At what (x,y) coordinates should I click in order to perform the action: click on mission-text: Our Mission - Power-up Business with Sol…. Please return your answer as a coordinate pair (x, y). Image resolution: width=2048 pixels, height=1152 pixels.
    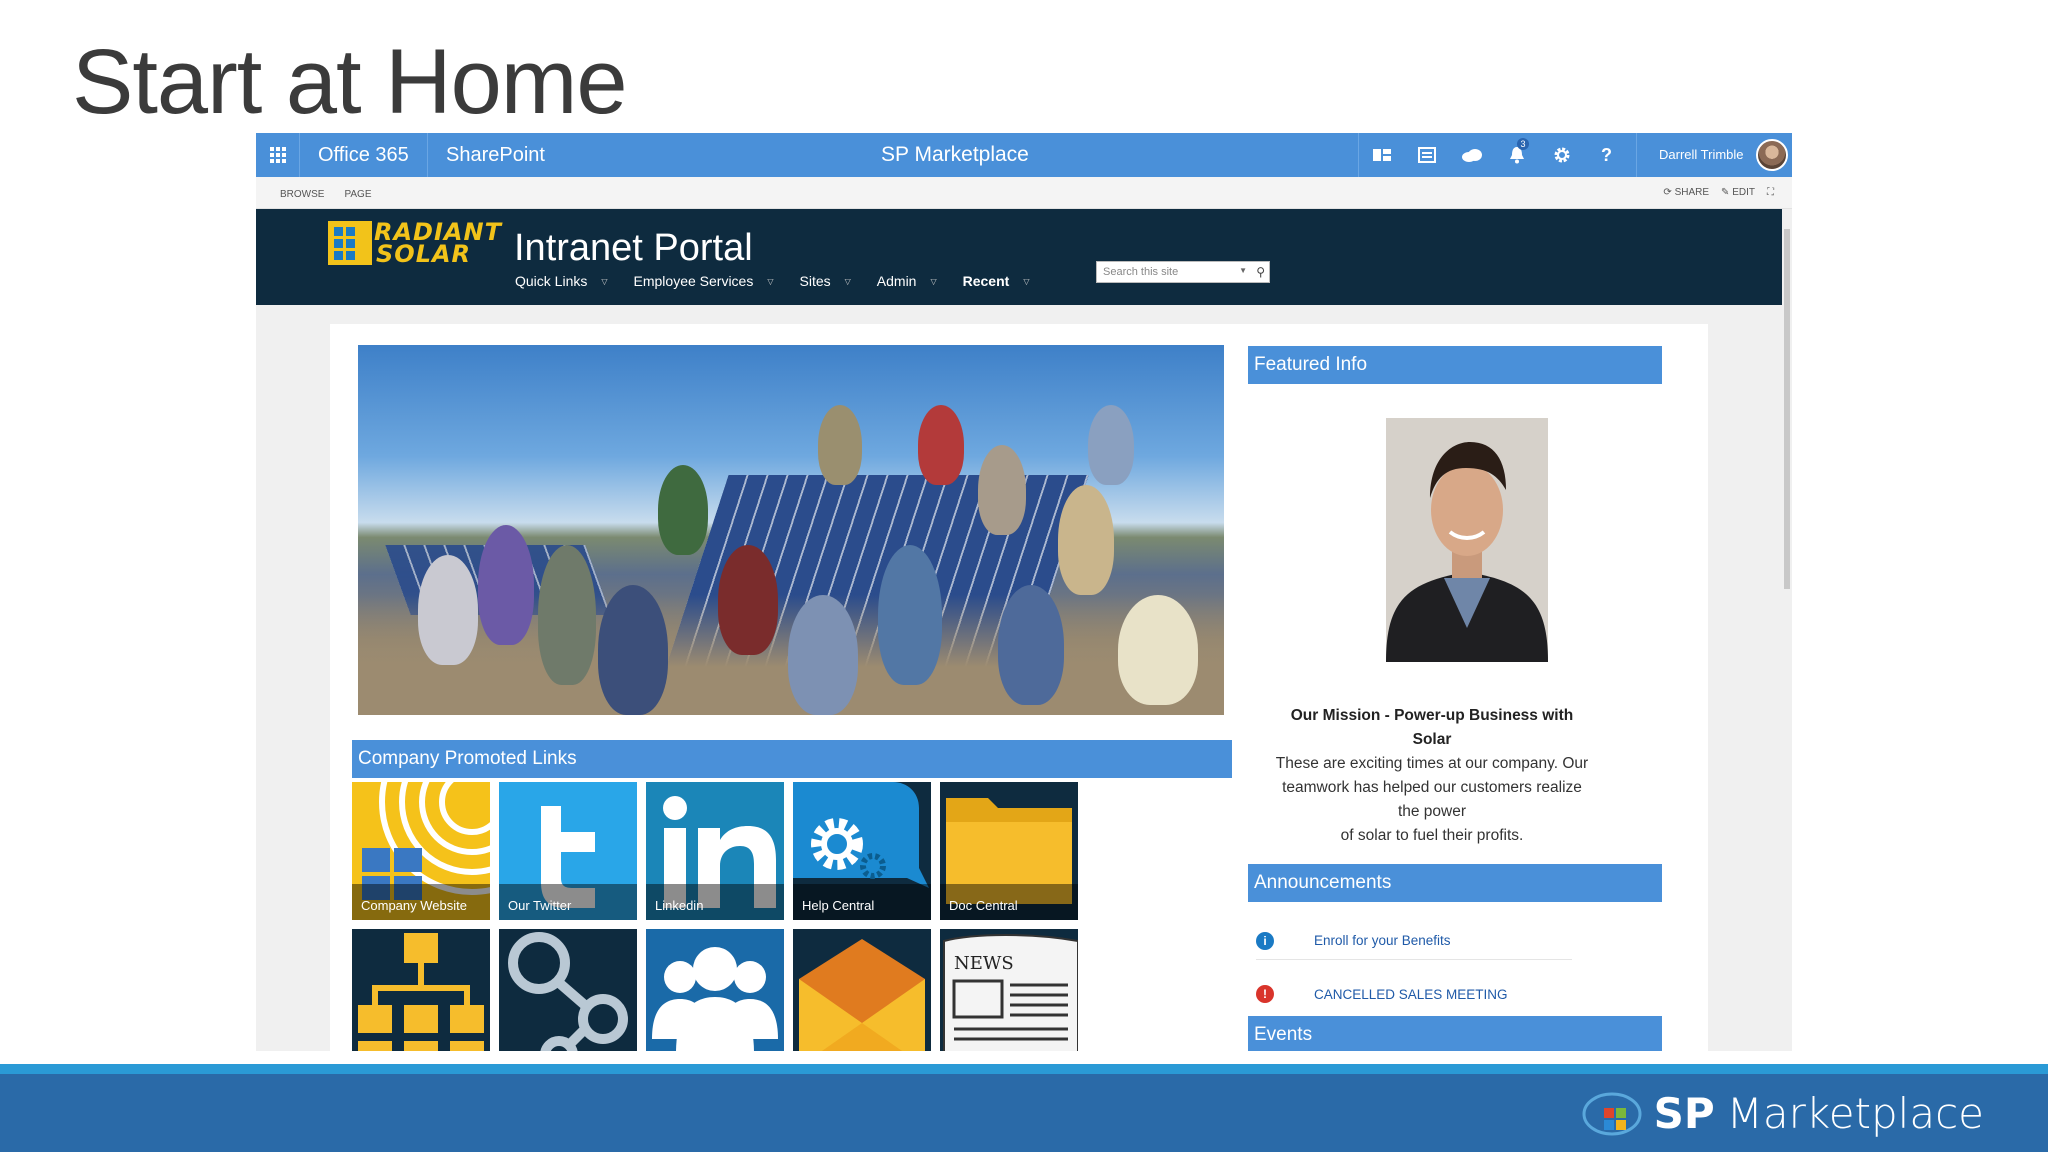
    Looking at the image, I should click on (1432, 776).